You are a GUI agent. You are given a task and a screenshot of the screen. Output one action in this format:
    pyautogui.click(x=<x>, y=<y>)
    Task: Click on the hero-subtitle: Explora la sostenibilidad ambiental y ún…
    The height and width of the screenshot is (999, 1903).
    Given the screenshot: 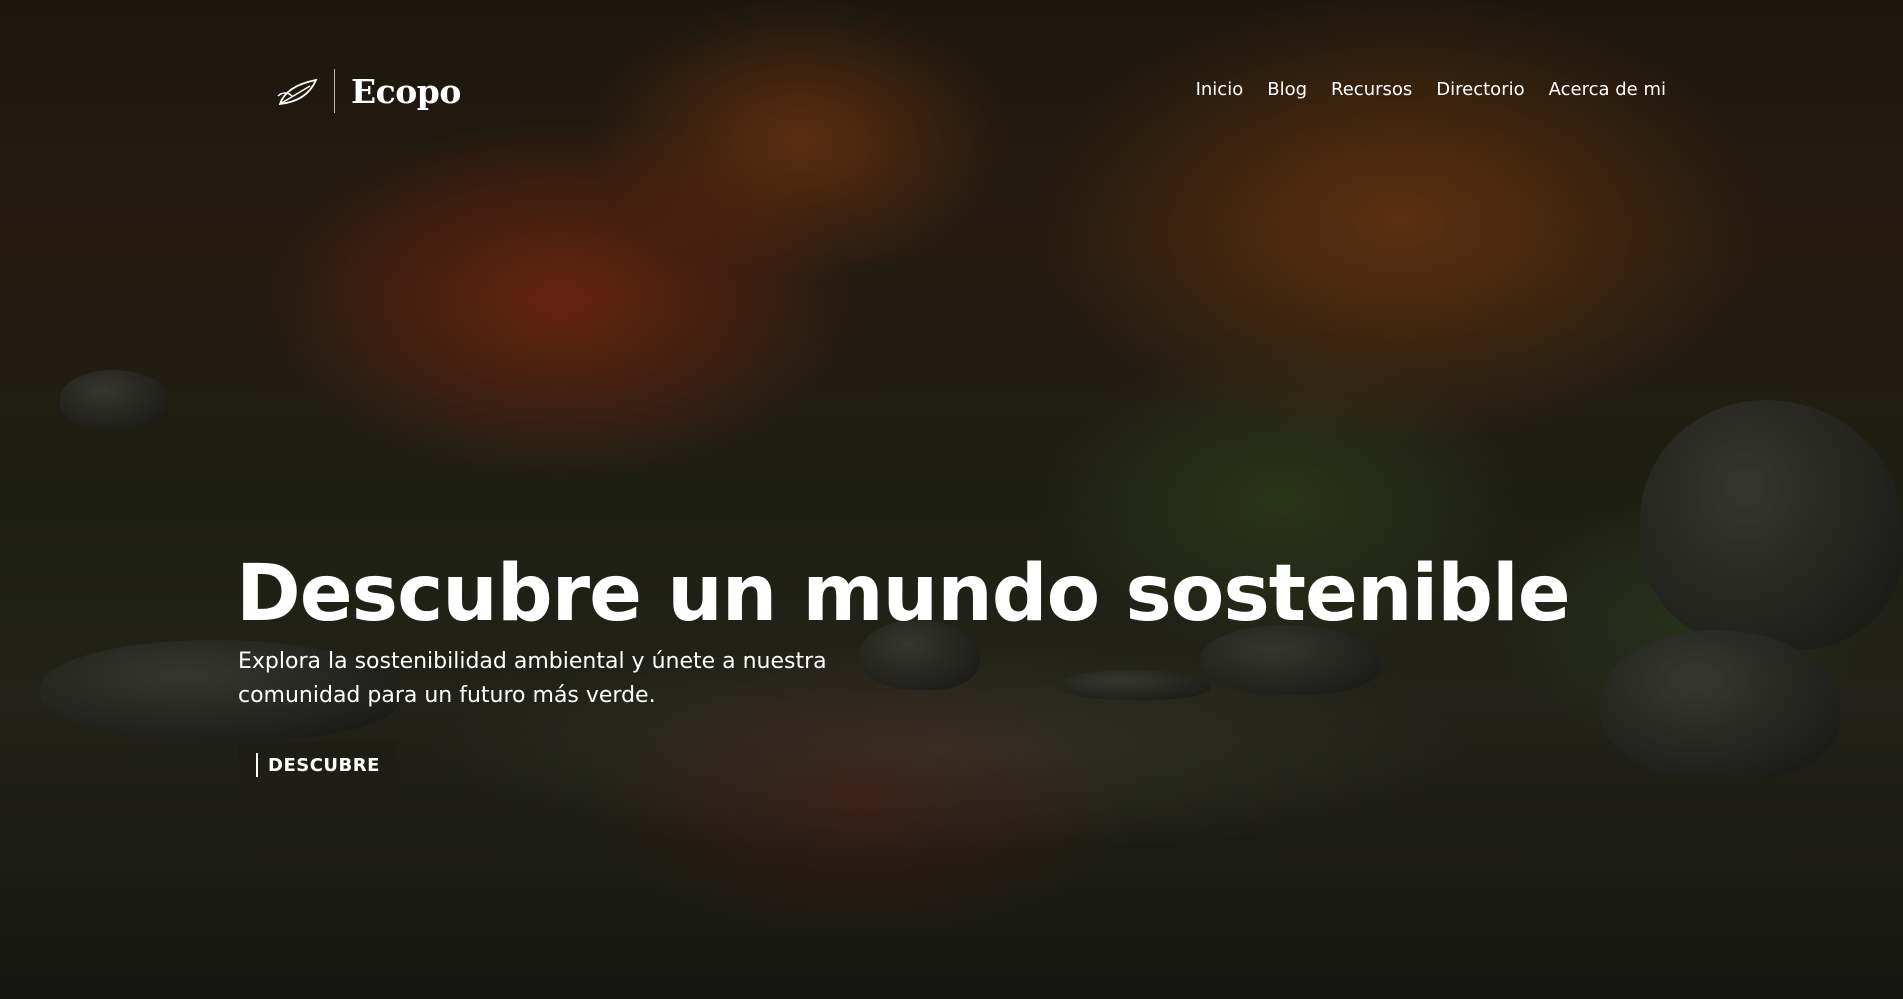 What is the action you would take?
    pyautogui.click(x=532, y=678)
    